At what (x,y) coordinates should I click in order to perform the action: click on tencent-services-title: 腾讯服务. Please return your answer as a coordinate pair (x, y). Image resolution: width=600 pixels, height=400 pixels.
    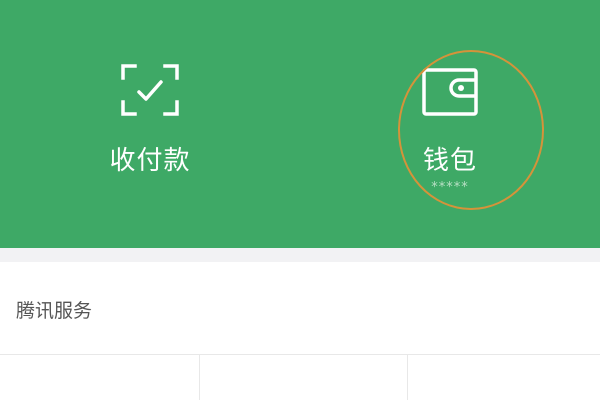
    Looking at the image, I should click on (54, 311).